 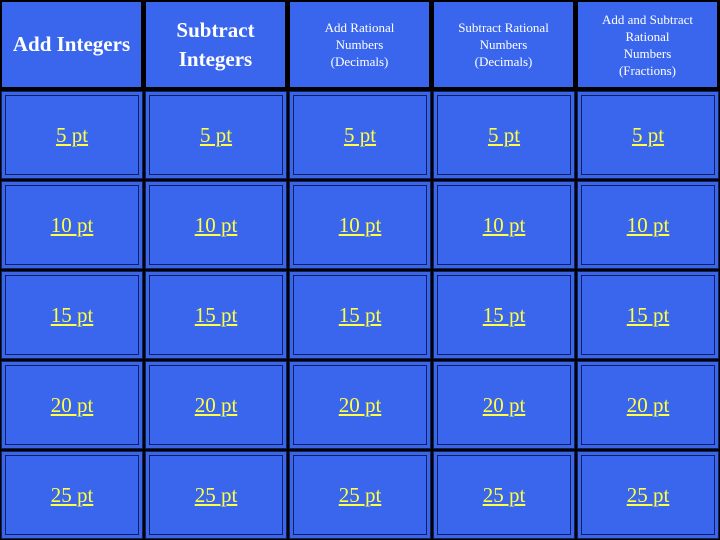 I want to click on category-label: Add Rational Numbers (Decimals), so click(x=359, y=44).